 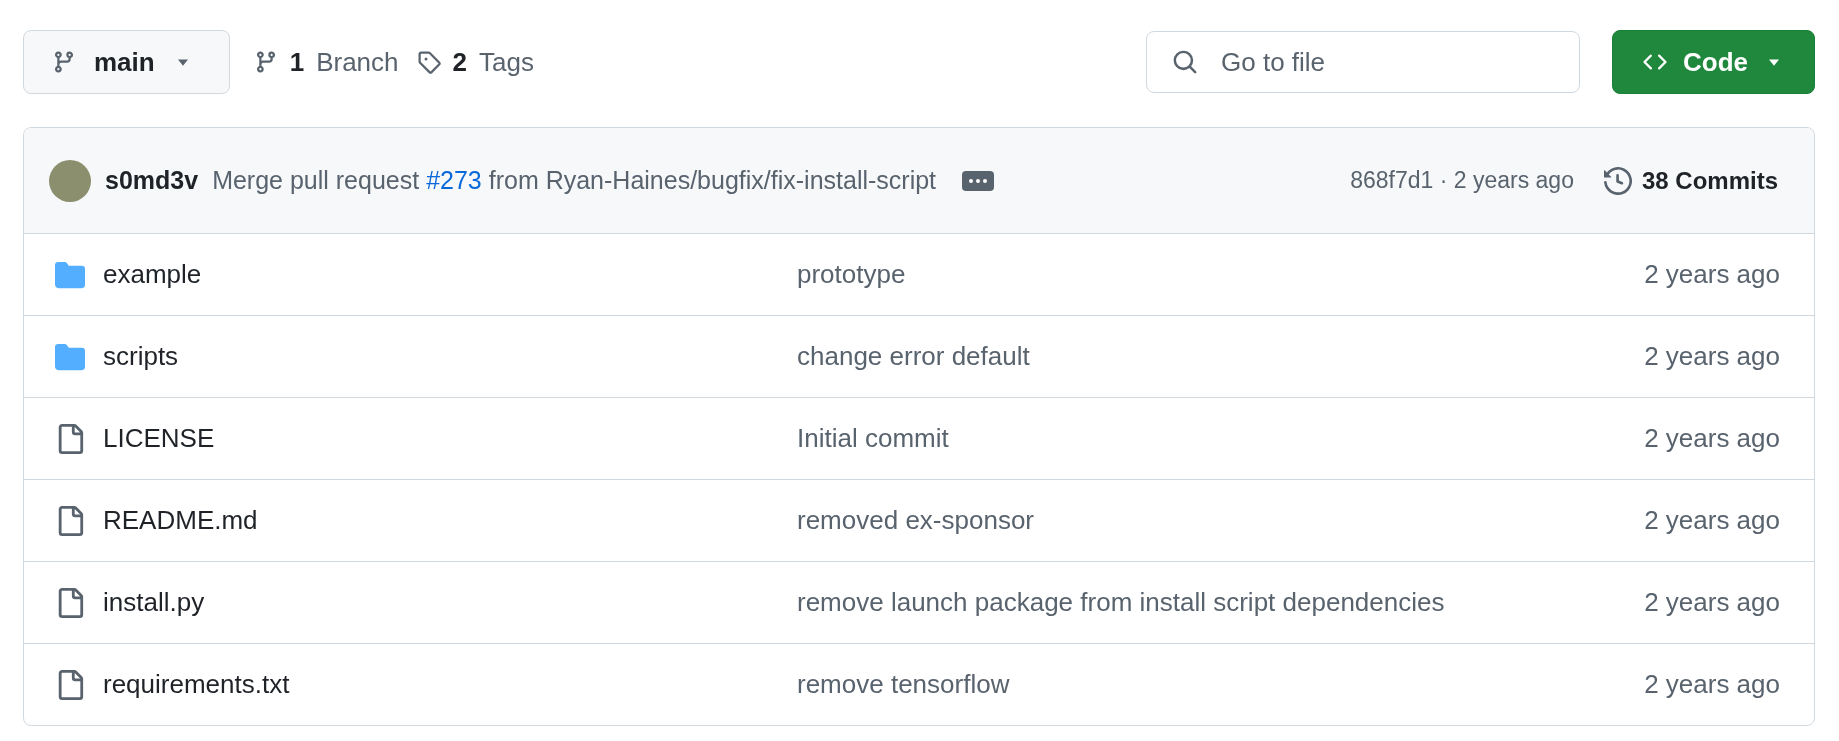 I want to click on commit-message: Merge pull request #273 from Ryan-Haines/bugfix/fix-install-script, so click(x=574, y=180).